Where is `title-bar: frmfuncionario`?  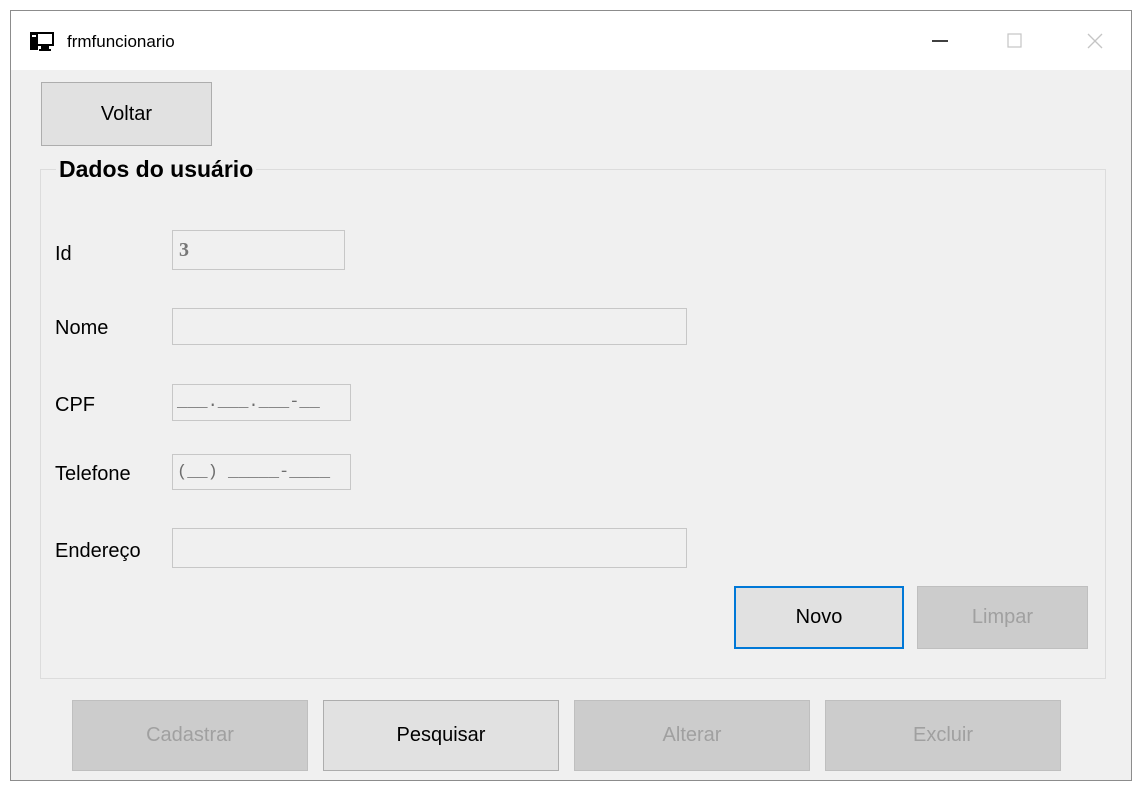 title-bar: frmfuncionario is located at coordinates (571, 40).